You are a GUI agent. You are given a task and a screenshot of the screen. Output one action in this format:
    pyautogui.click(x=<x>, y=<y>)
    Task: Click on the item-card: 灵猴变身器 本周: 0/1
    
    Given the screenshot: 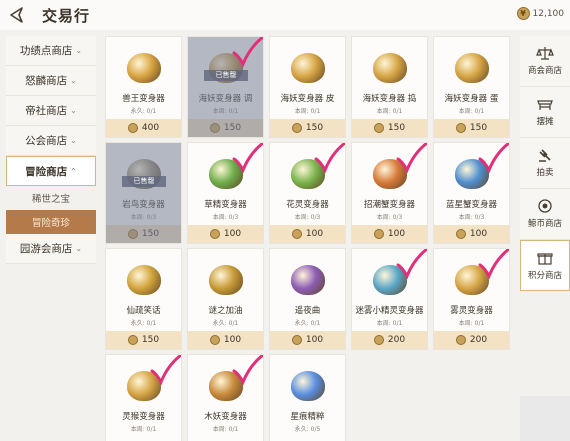 What is the action you would take?
    pyautogui.click(x=143, y=397)
    